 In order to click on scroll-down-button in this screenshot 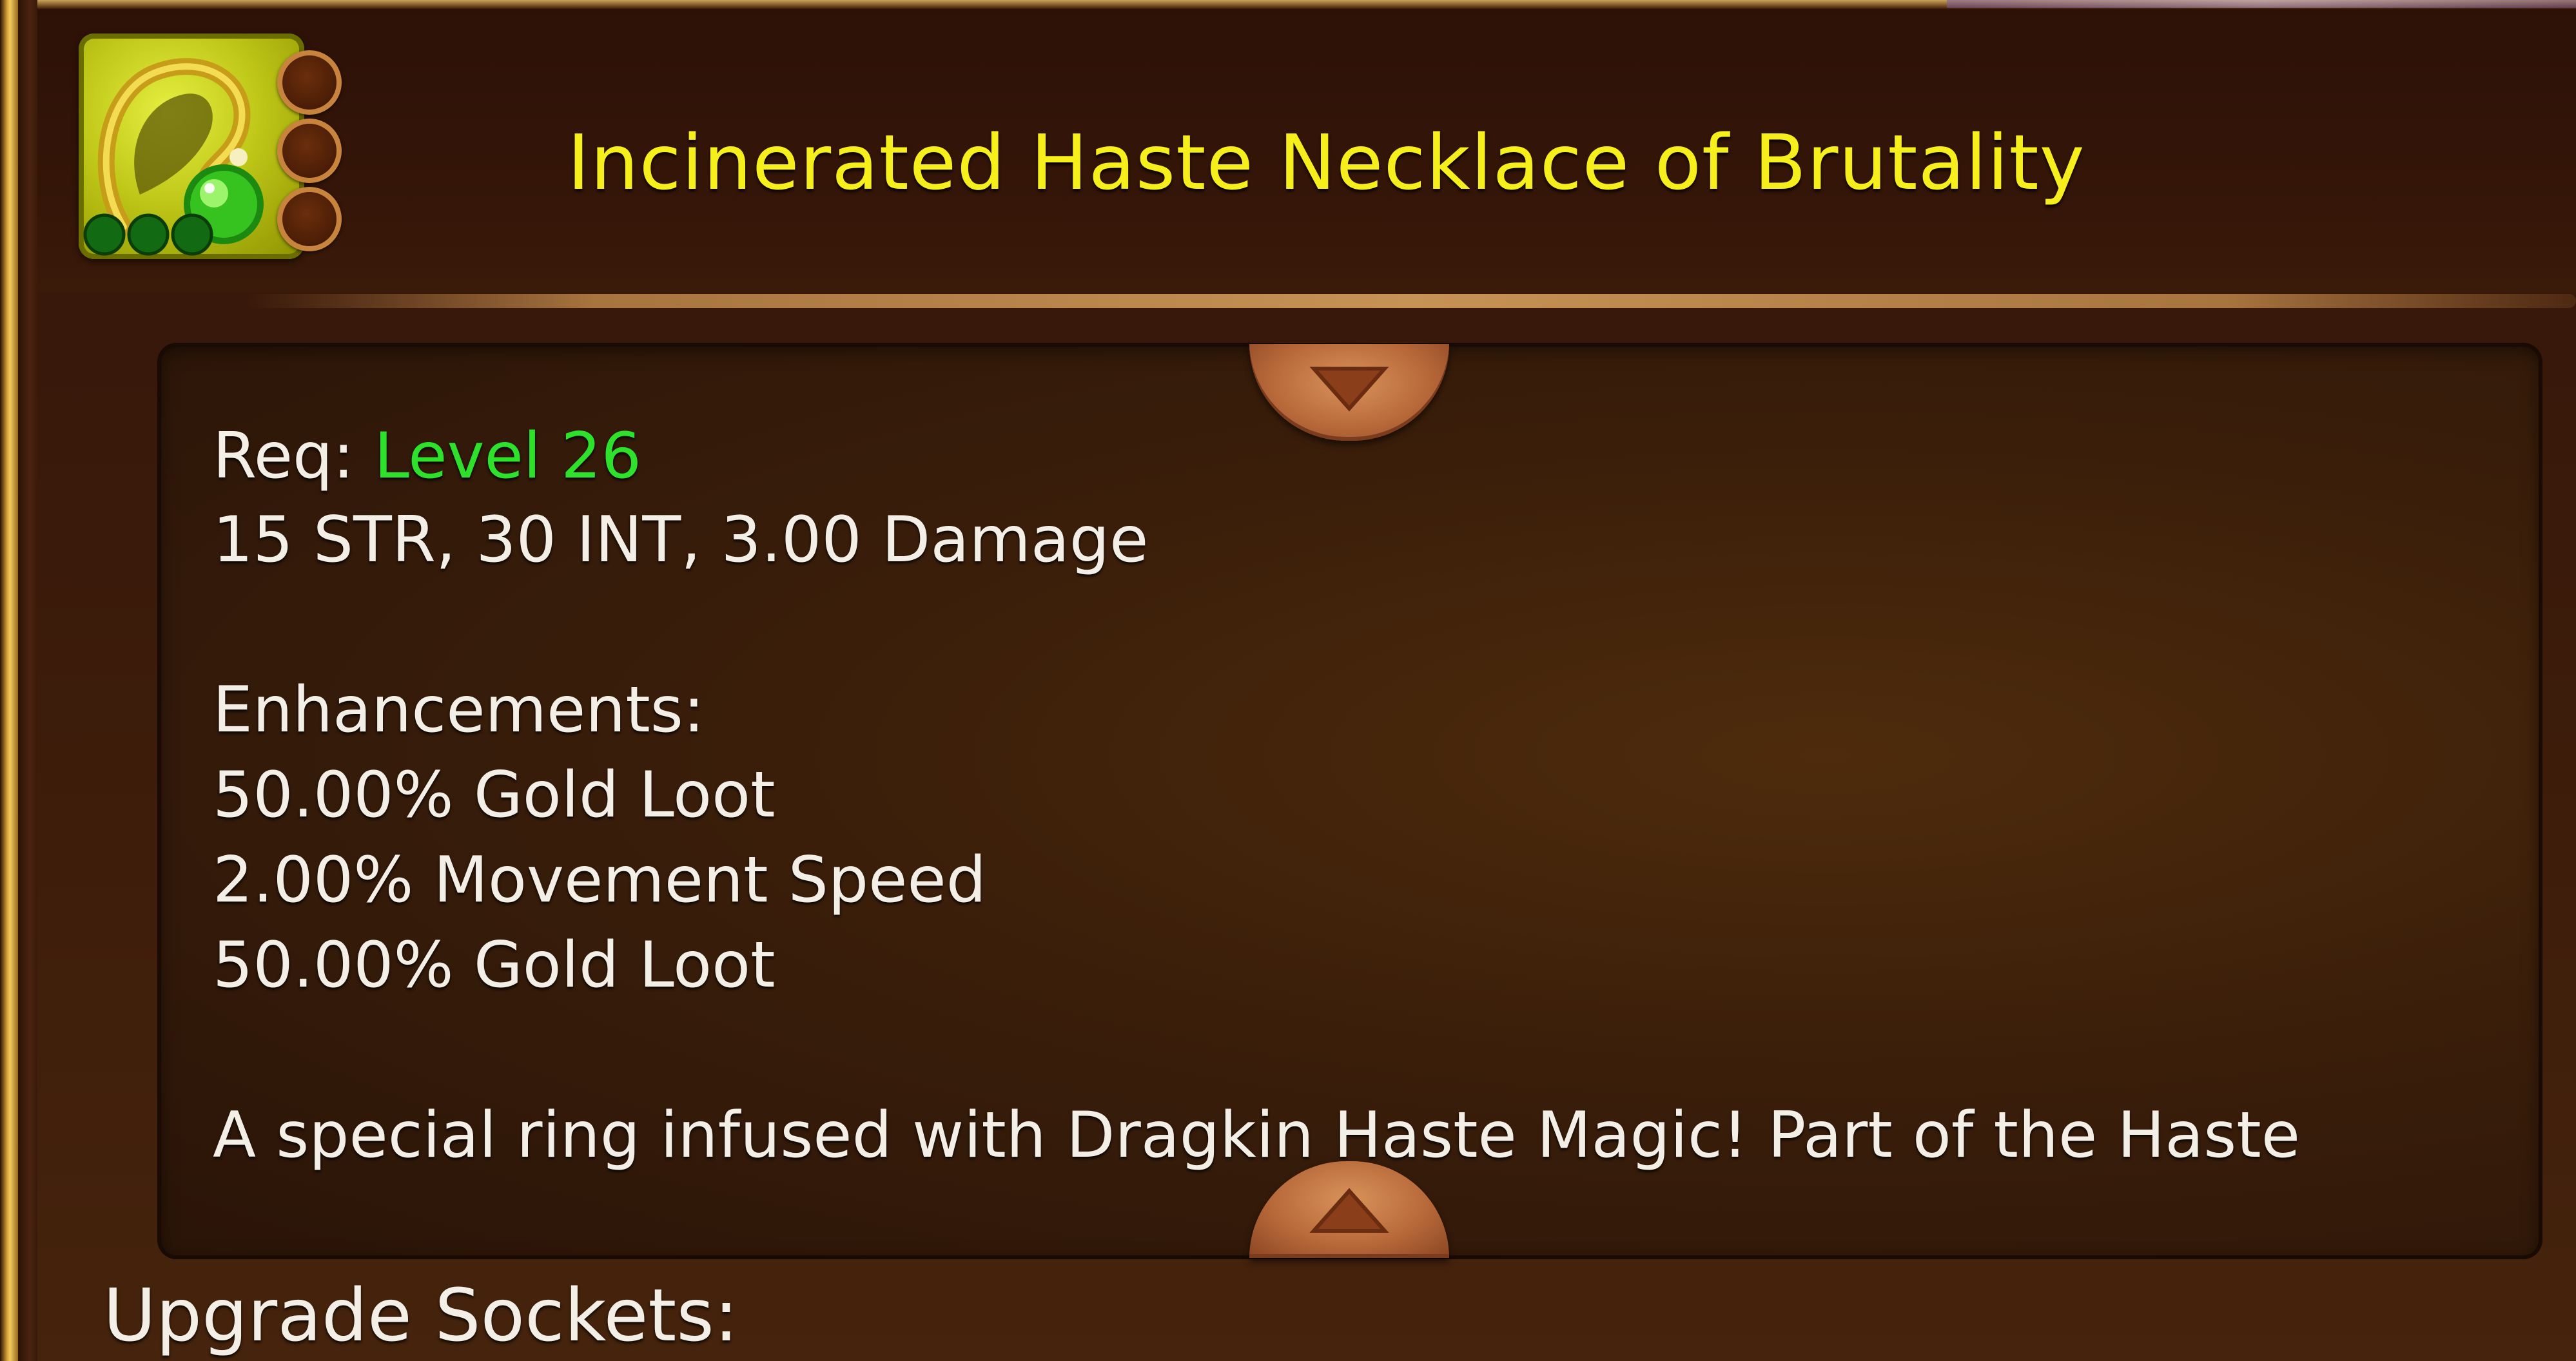, I will do `click(1349, 392)`.